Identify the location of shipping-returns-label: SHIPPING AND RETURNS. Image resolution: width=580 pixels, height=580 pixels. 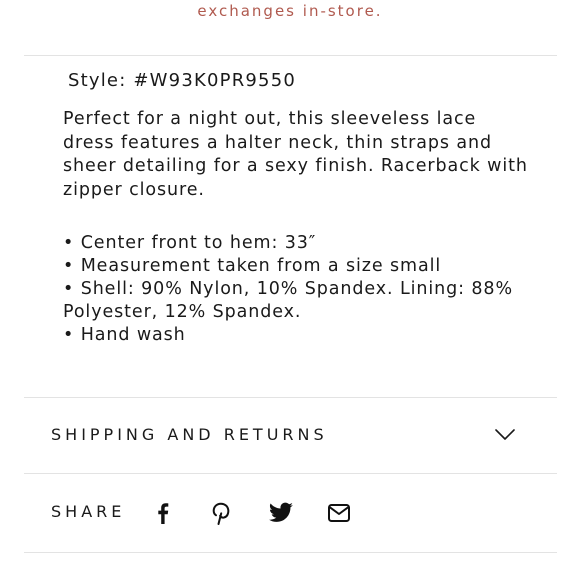
(189, 434).